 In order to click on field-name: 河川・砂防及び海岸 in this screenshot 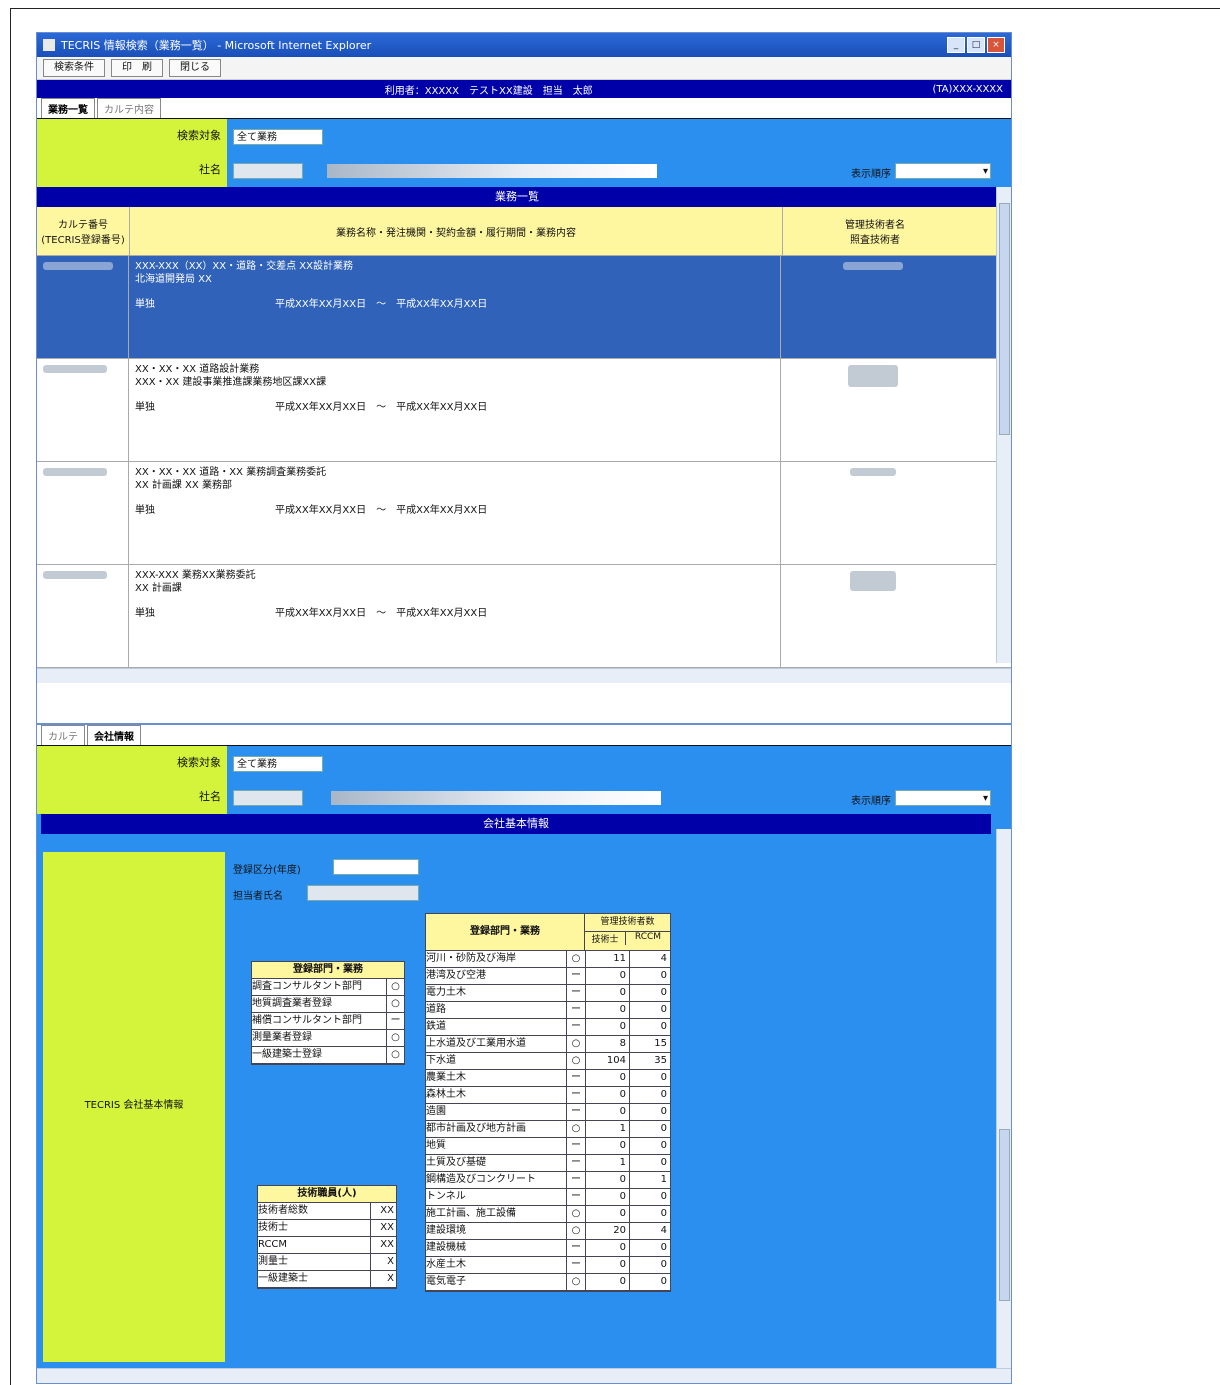, I will do `click(471, 958)`.